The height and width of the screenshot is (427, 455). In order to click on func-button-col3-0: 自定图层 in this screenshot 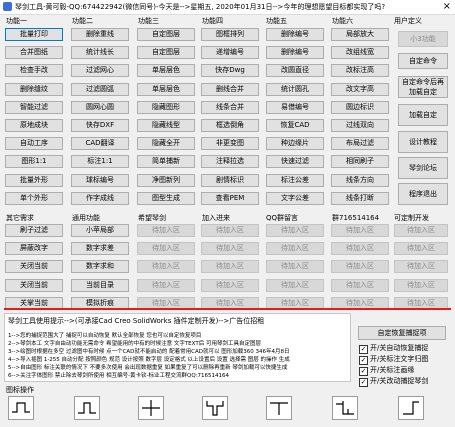, I will do `click(166, 34)`.